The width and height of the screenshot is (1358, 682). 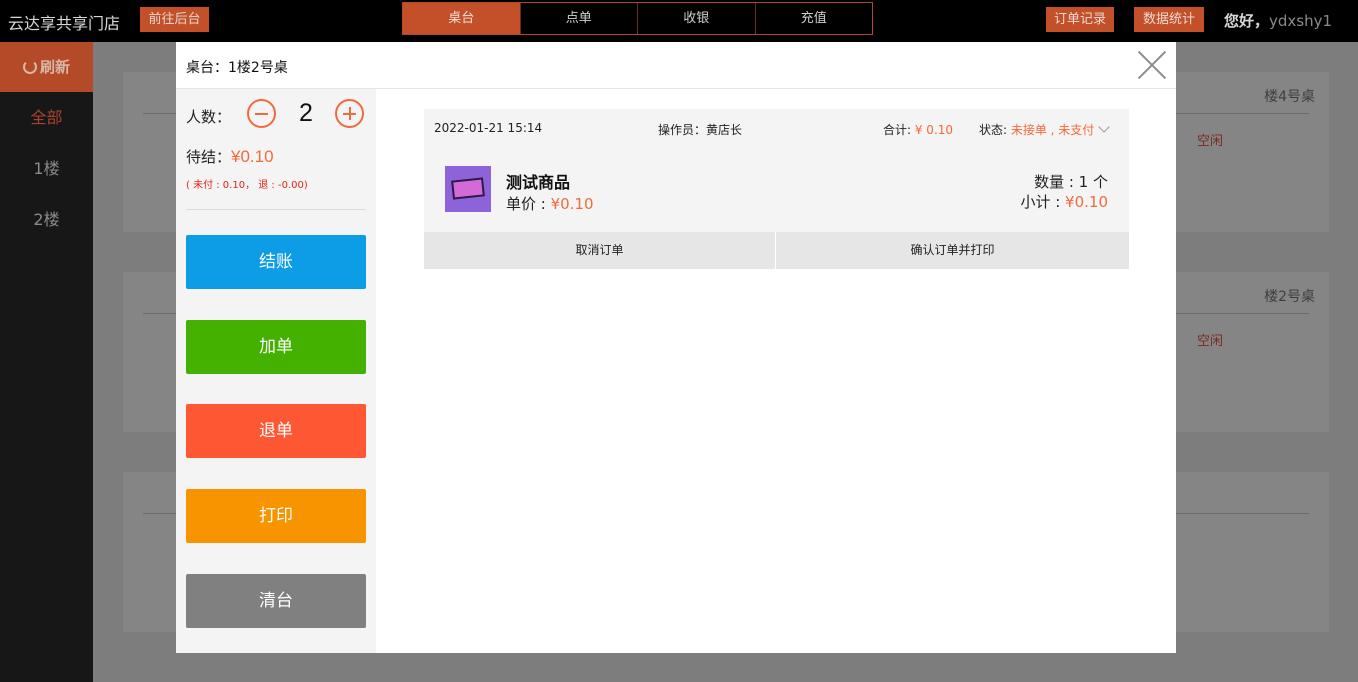 I want to click on subtotal: 小计 : ¥0.10, so click(x=1064, y=201).